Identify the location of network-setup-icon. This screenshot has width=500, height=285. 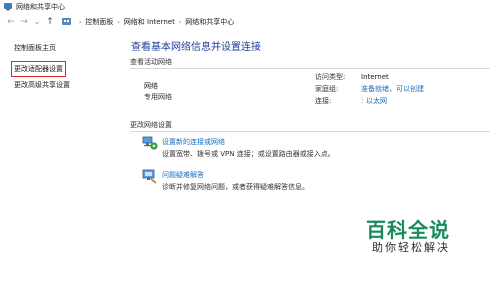
(150, 143).